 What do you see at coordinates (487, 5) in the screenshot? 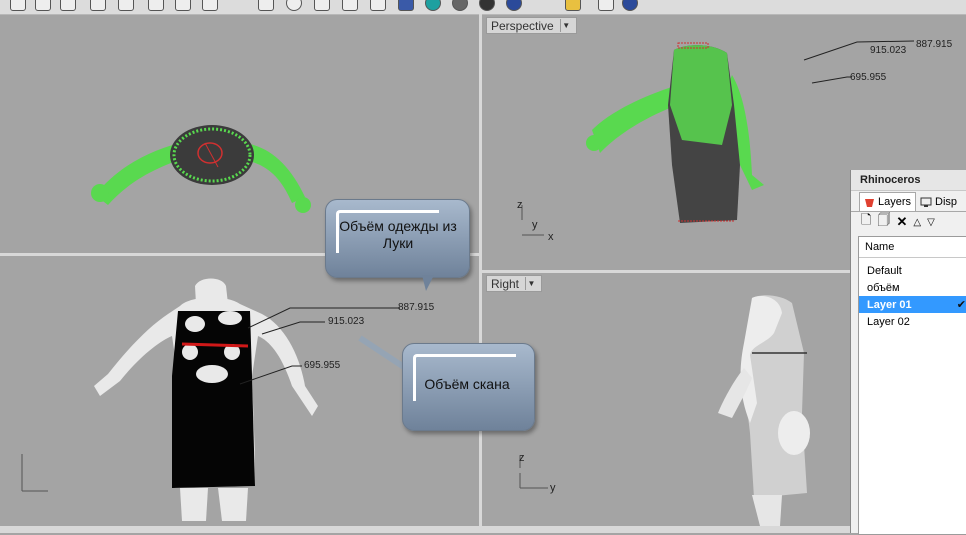
I see `rendered-sphere-icon` at bounding box center [487, 5].